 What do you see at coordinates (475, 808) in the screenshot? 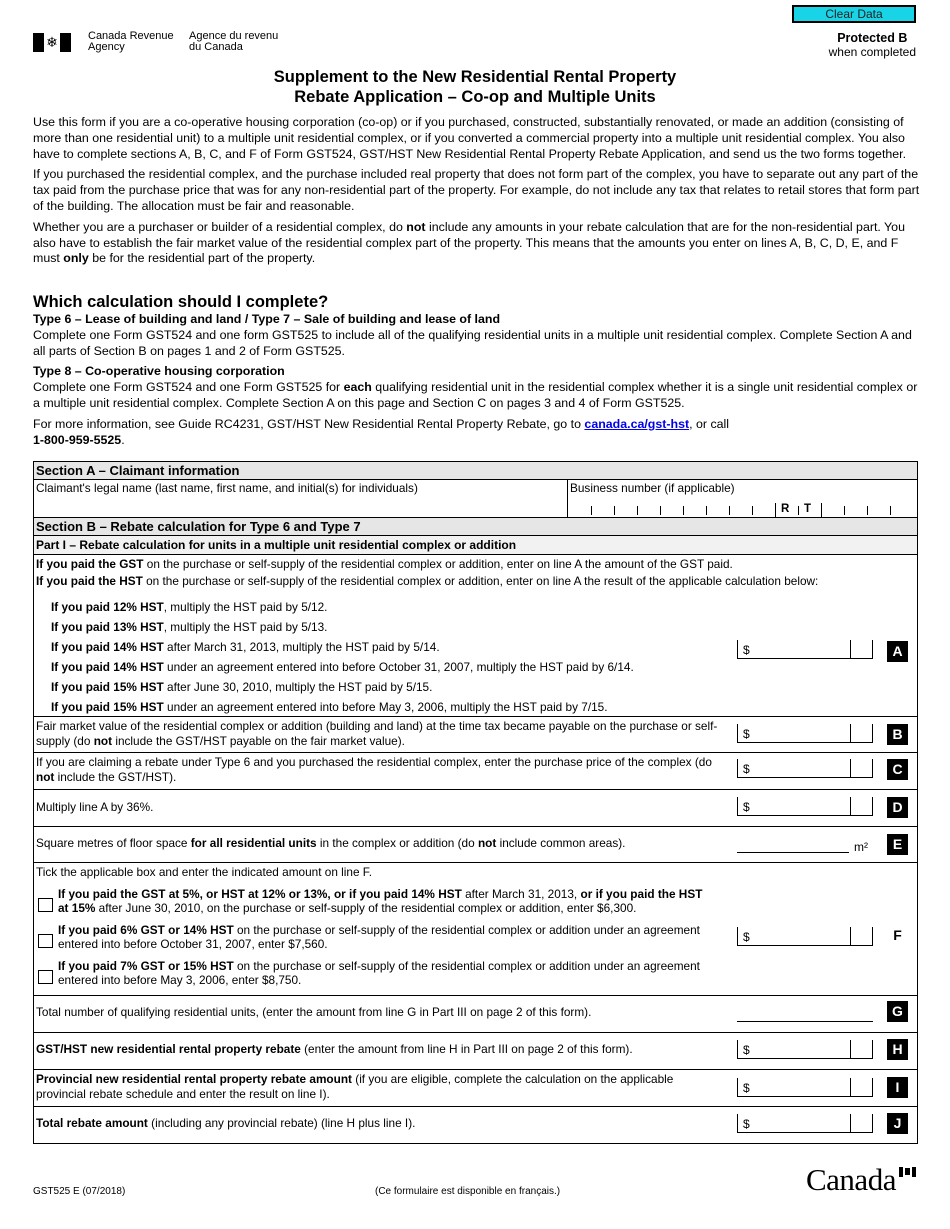
I see `line-d-row: Multiply line A by 36%. $ D` at bounding box center [475, 808].